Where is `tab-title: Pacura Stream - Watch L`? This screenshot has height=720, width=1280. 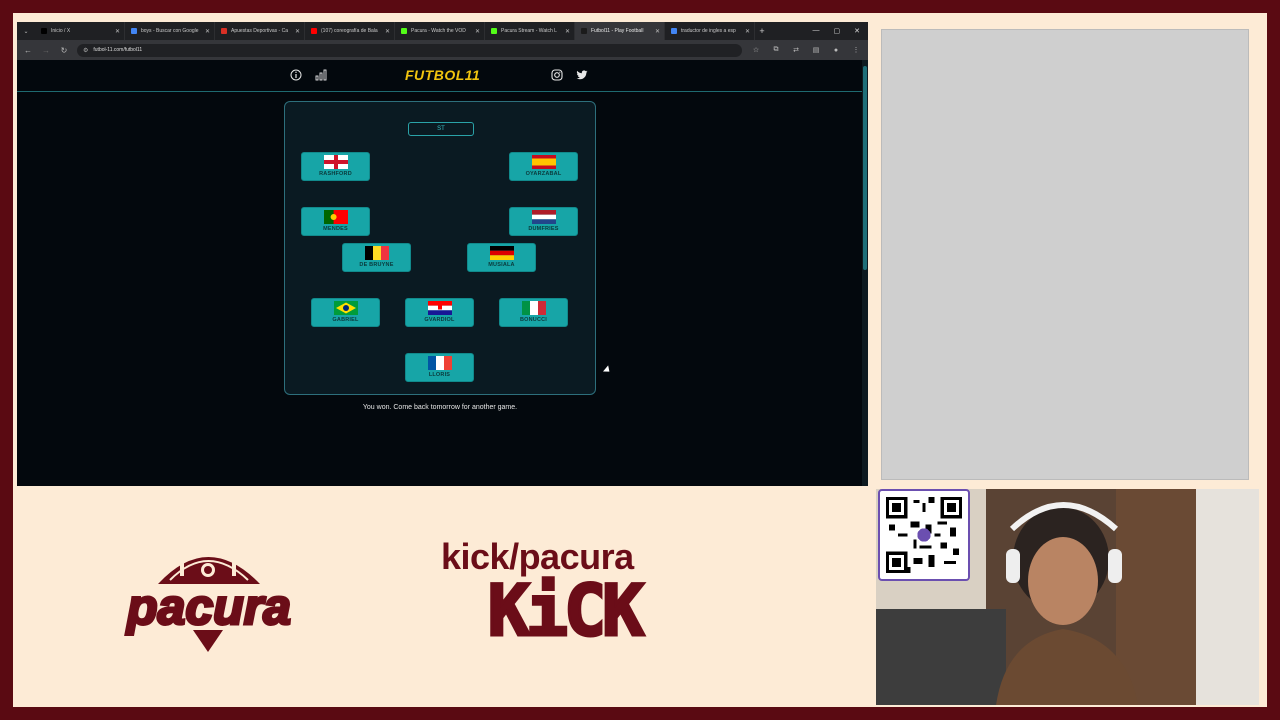
tab-title: Pacura Stream - Watch L is located at coordinates (529, 31).